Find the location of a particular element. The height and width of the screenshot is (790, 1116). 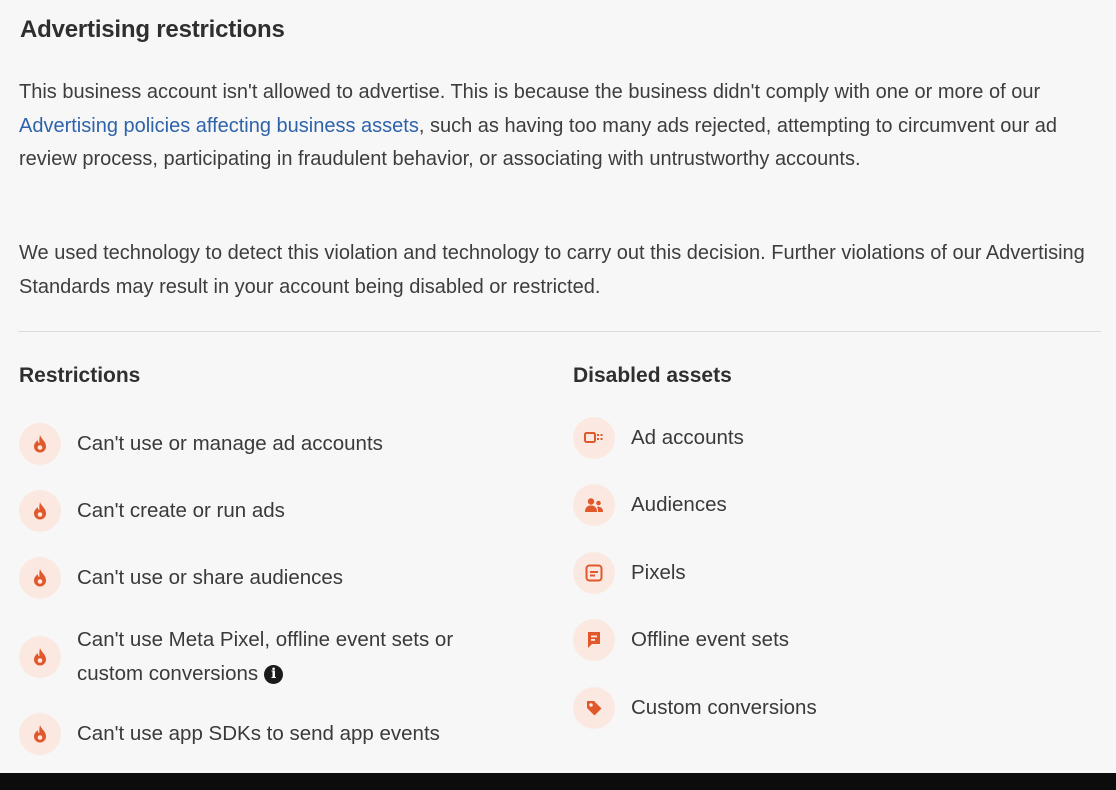

asset-label: Custom conversions is located at coordinates (724, 708).